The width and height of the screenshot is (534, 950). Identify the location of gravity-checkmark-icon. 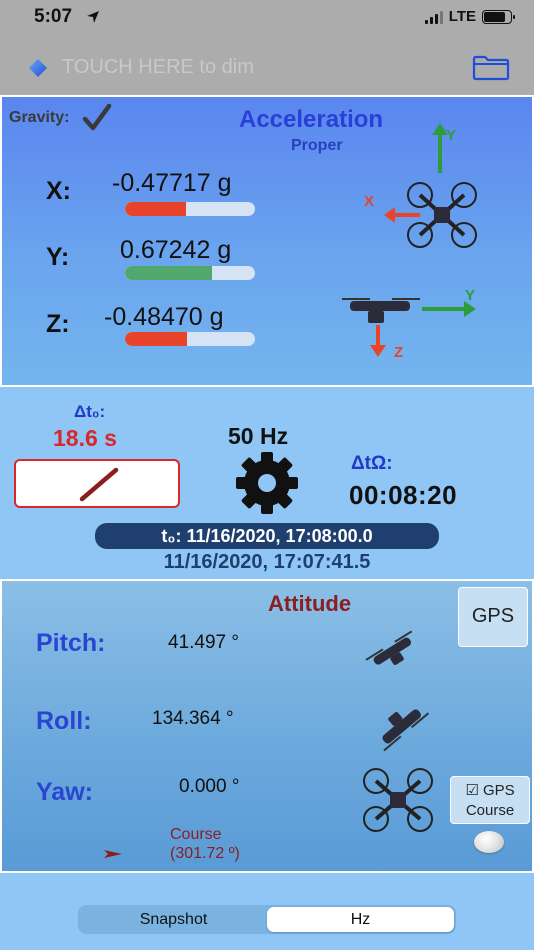
(97, 117).